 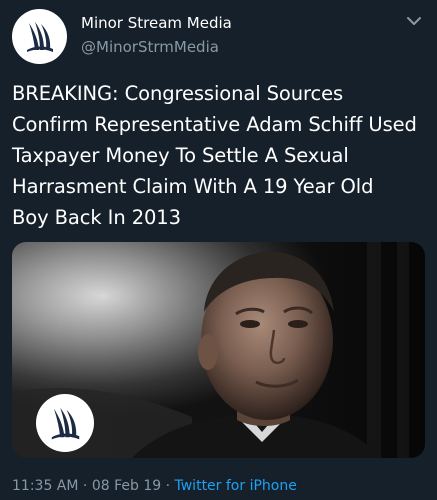 I want to click on media-watermark-logo, so click(x=65, y=423).